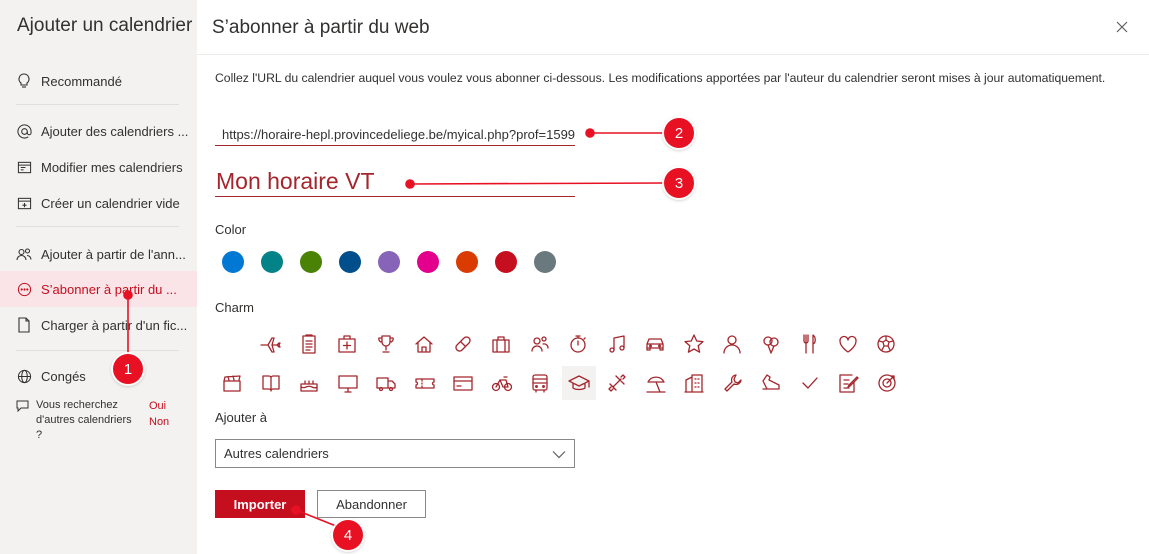 The height and width of the screenshot is (554, 1149). Describe the element at coordinates (241, 417) in the screenshot. I see `add-to-label: Ajouter à` at that location.